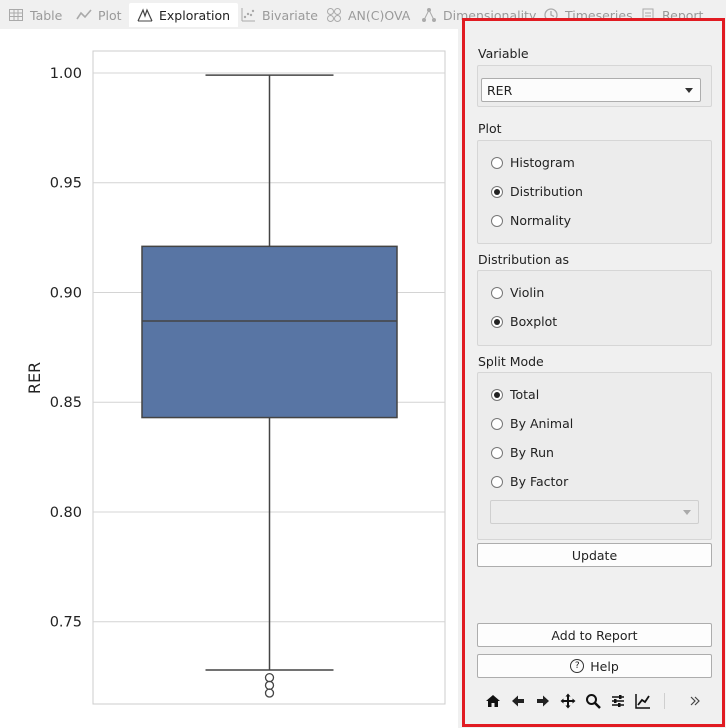  What do you see at coordinates (577, 666) in the screenshot?
I see `help-icon: ?` at bounding box center [577, 666].